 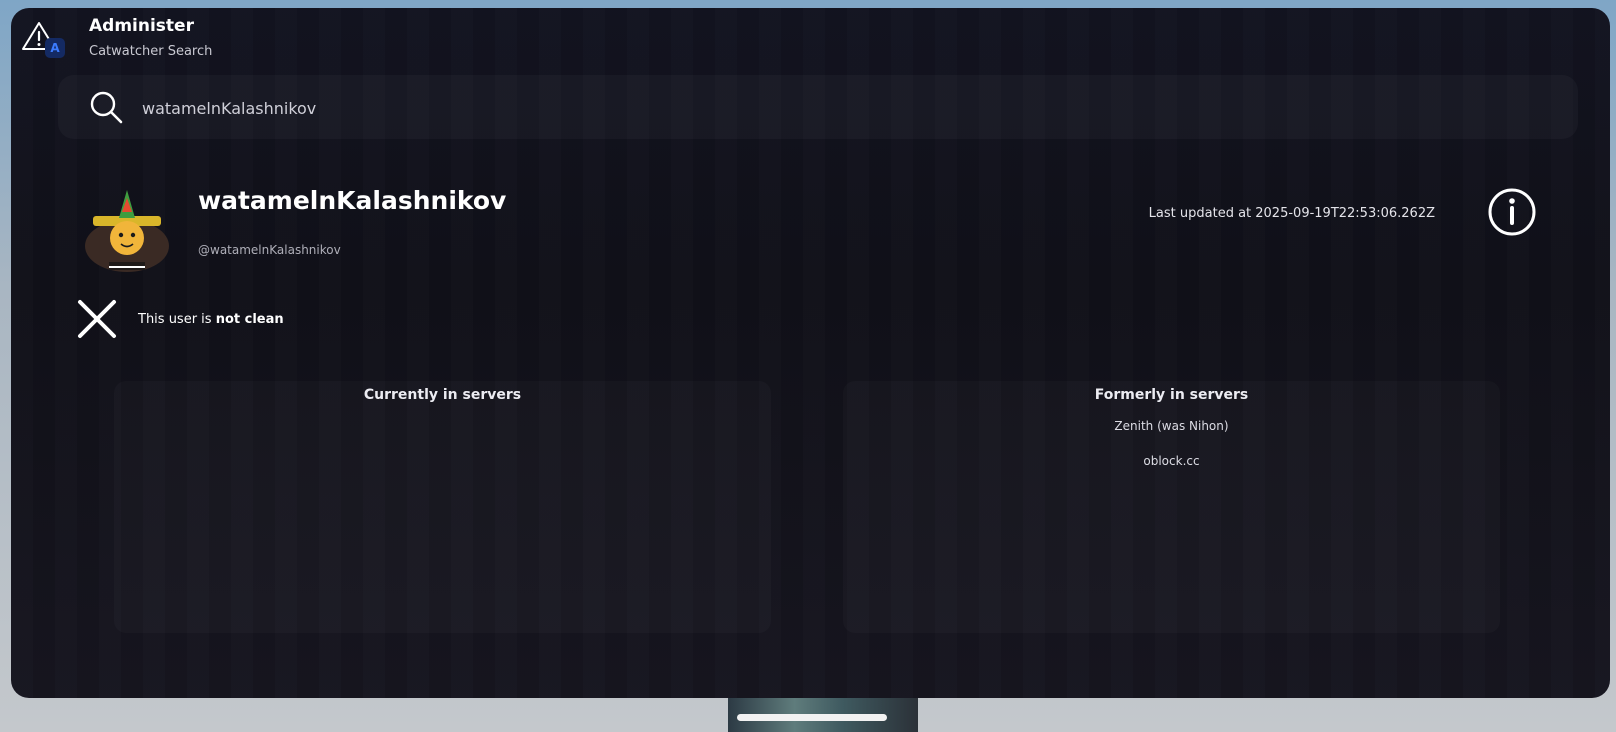 I want to click on display-name: watamelnKalashnikov, so click(x=352, y=200).